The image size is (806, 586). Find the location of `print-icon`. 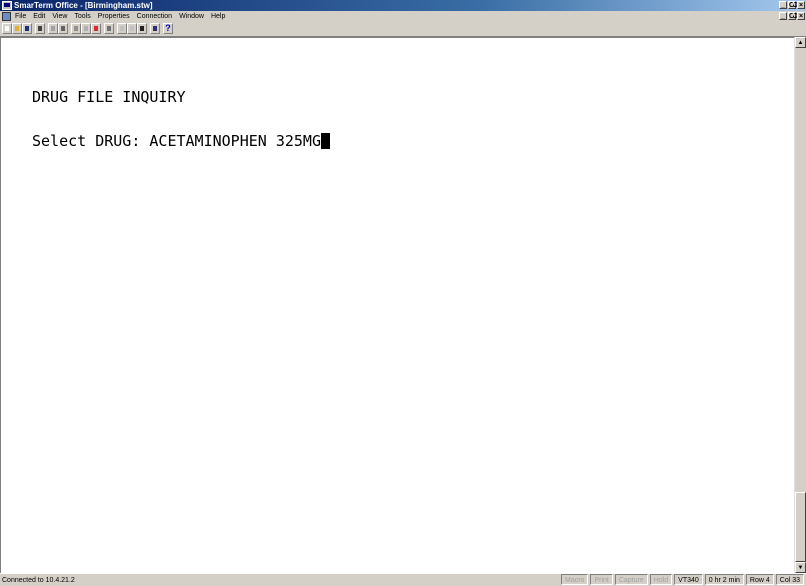

print-icon is located at coordinates (40, 28).